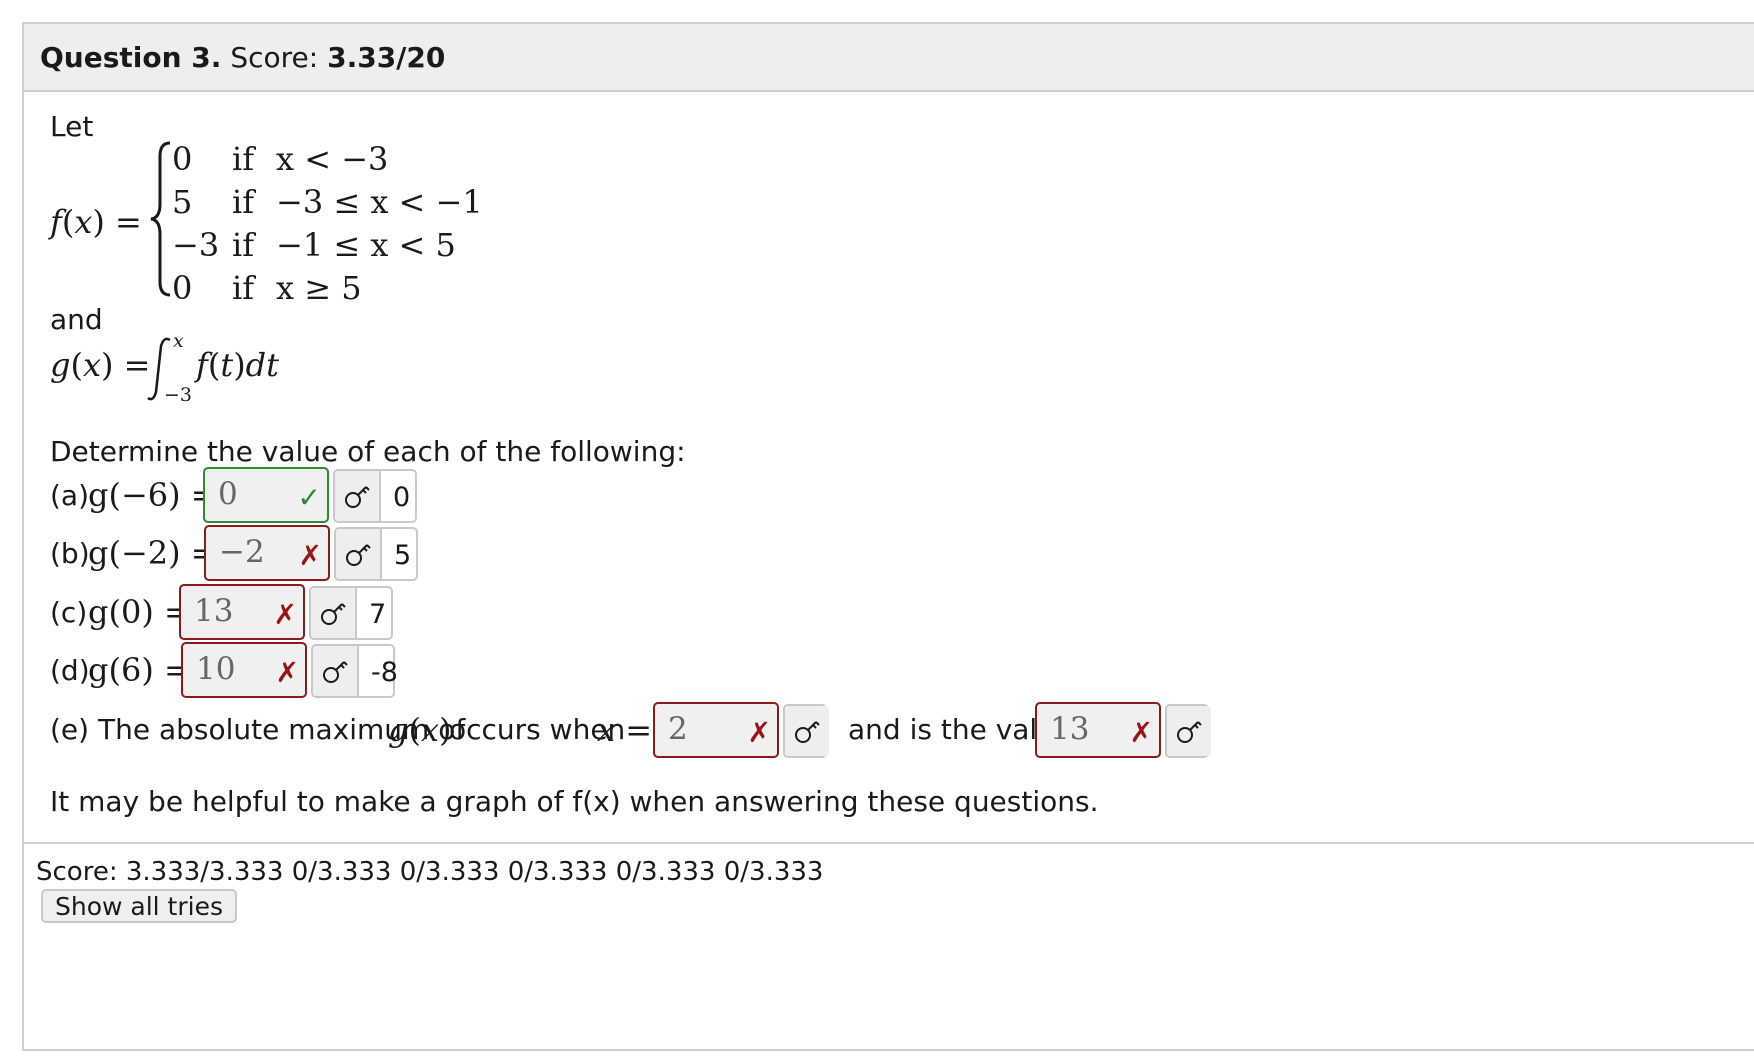 Image resolution: width=1754 pixels, height=1062 pixels. What do you see at coordinates (96, 222) in the screenshot?
I see `f-lhs: f(x) =` at bounding box center [96, 222].